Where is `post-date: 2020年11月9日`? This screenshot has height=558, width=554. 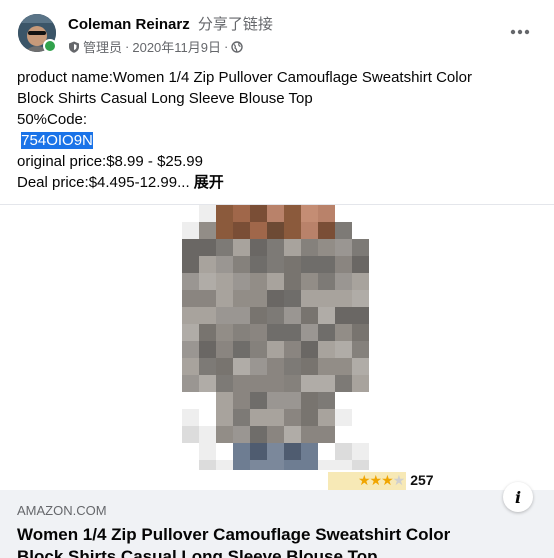
post-date: 2020年11月9日 is located at coordinates (176, 46).